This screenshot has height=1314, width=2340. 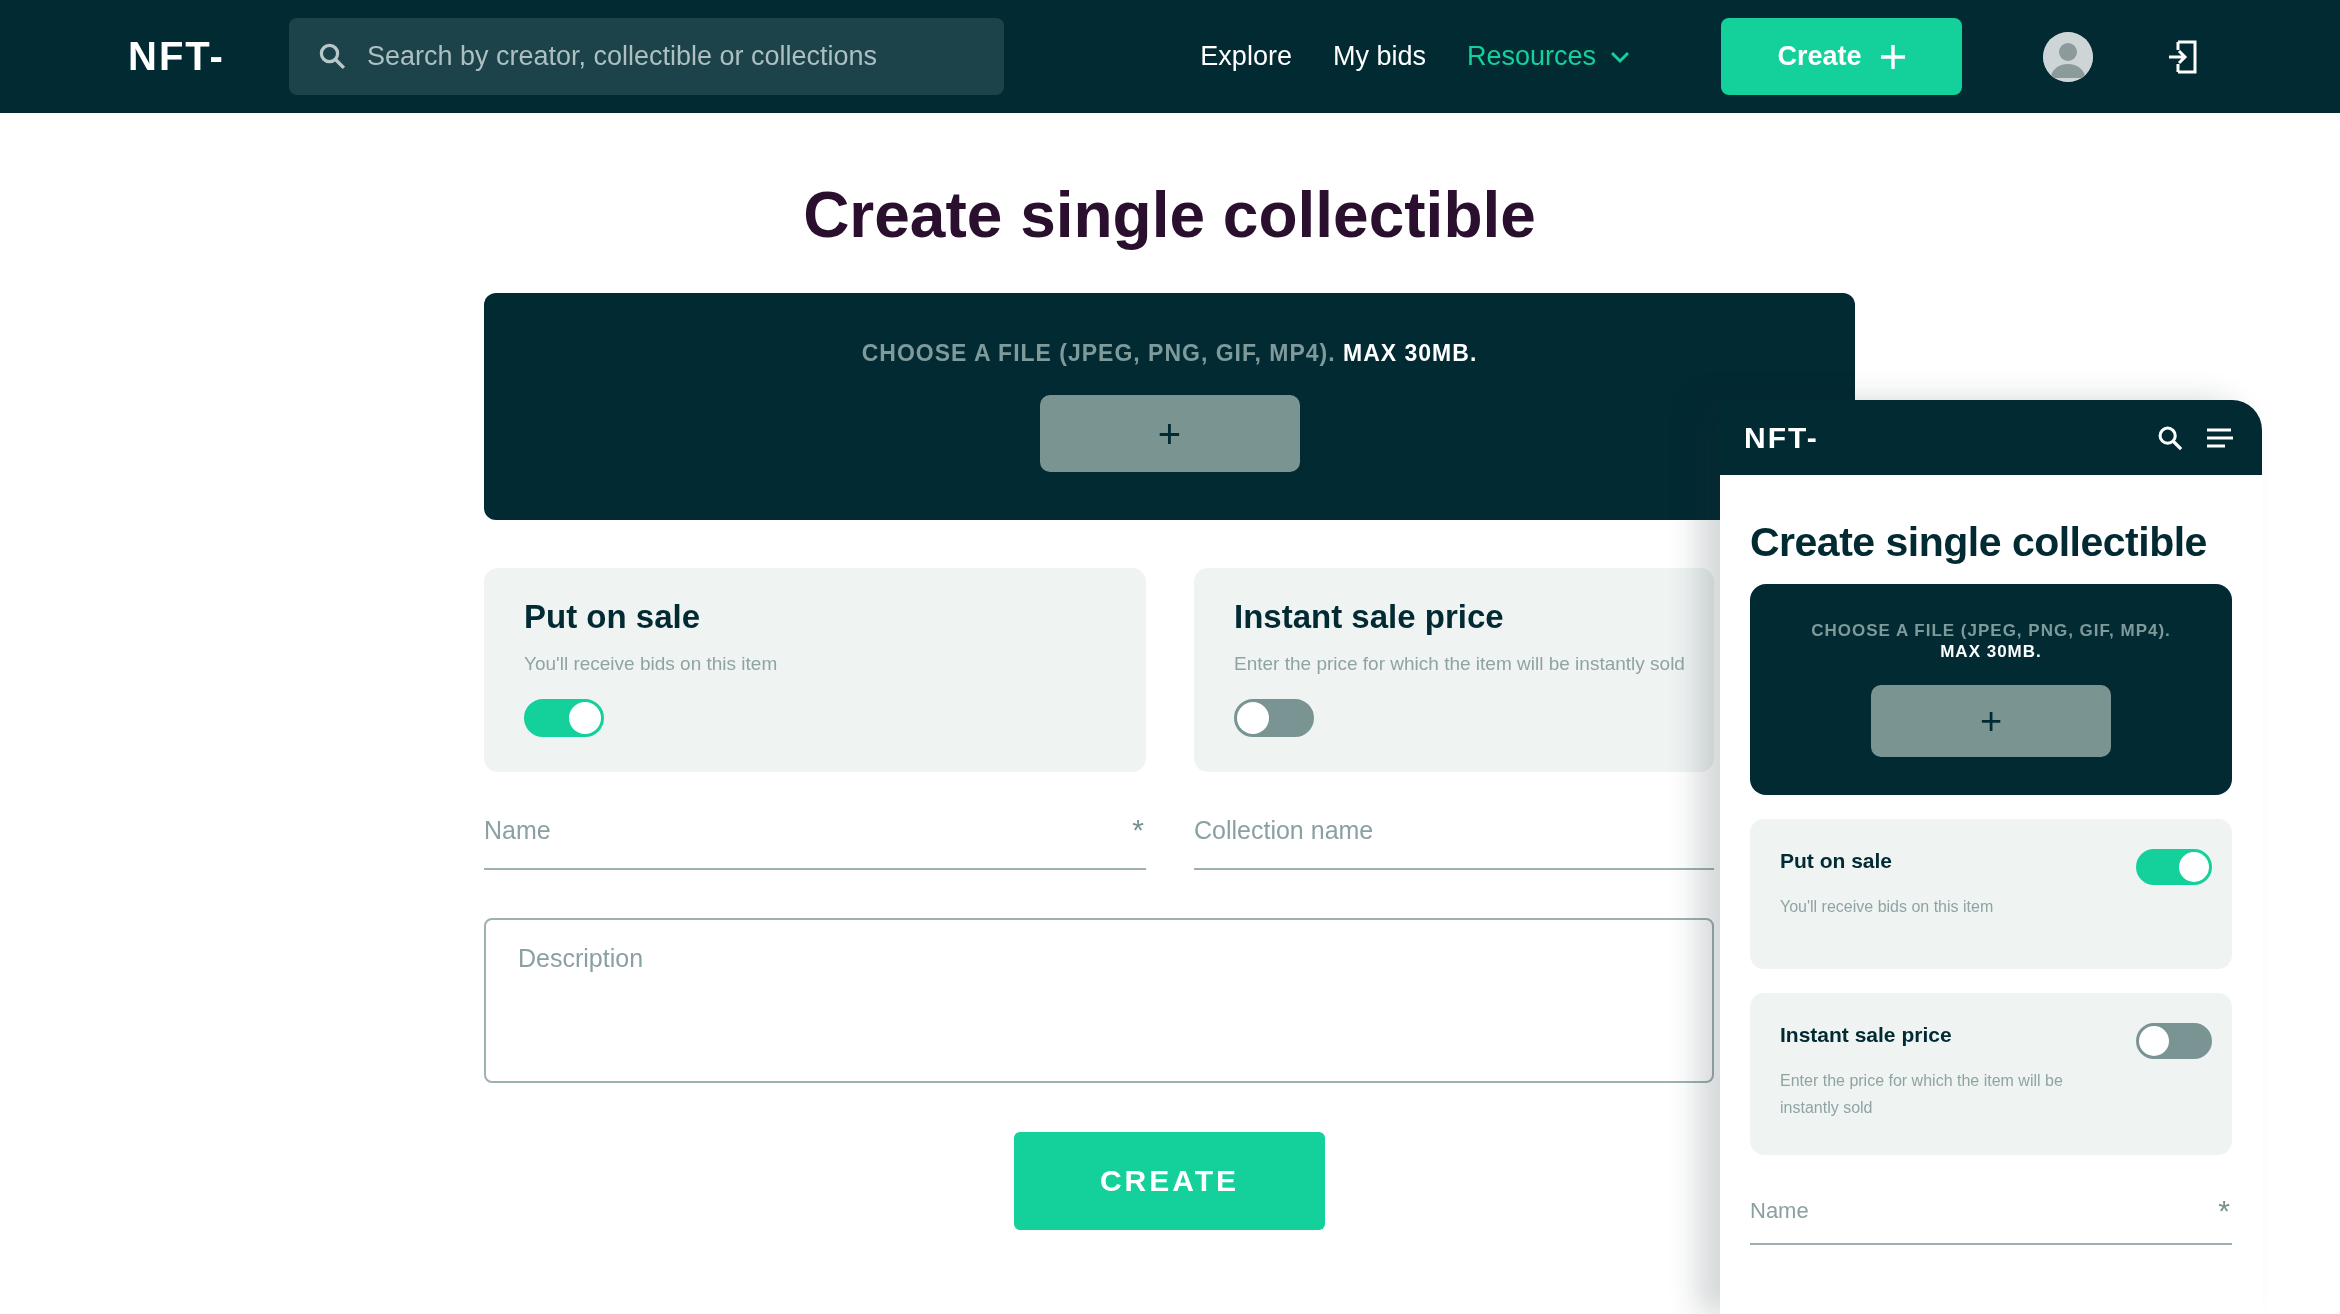 What do you see at coordinates (2068, 56) in the screenshot?
I see `avatar` at bounding box center [2068, 56].